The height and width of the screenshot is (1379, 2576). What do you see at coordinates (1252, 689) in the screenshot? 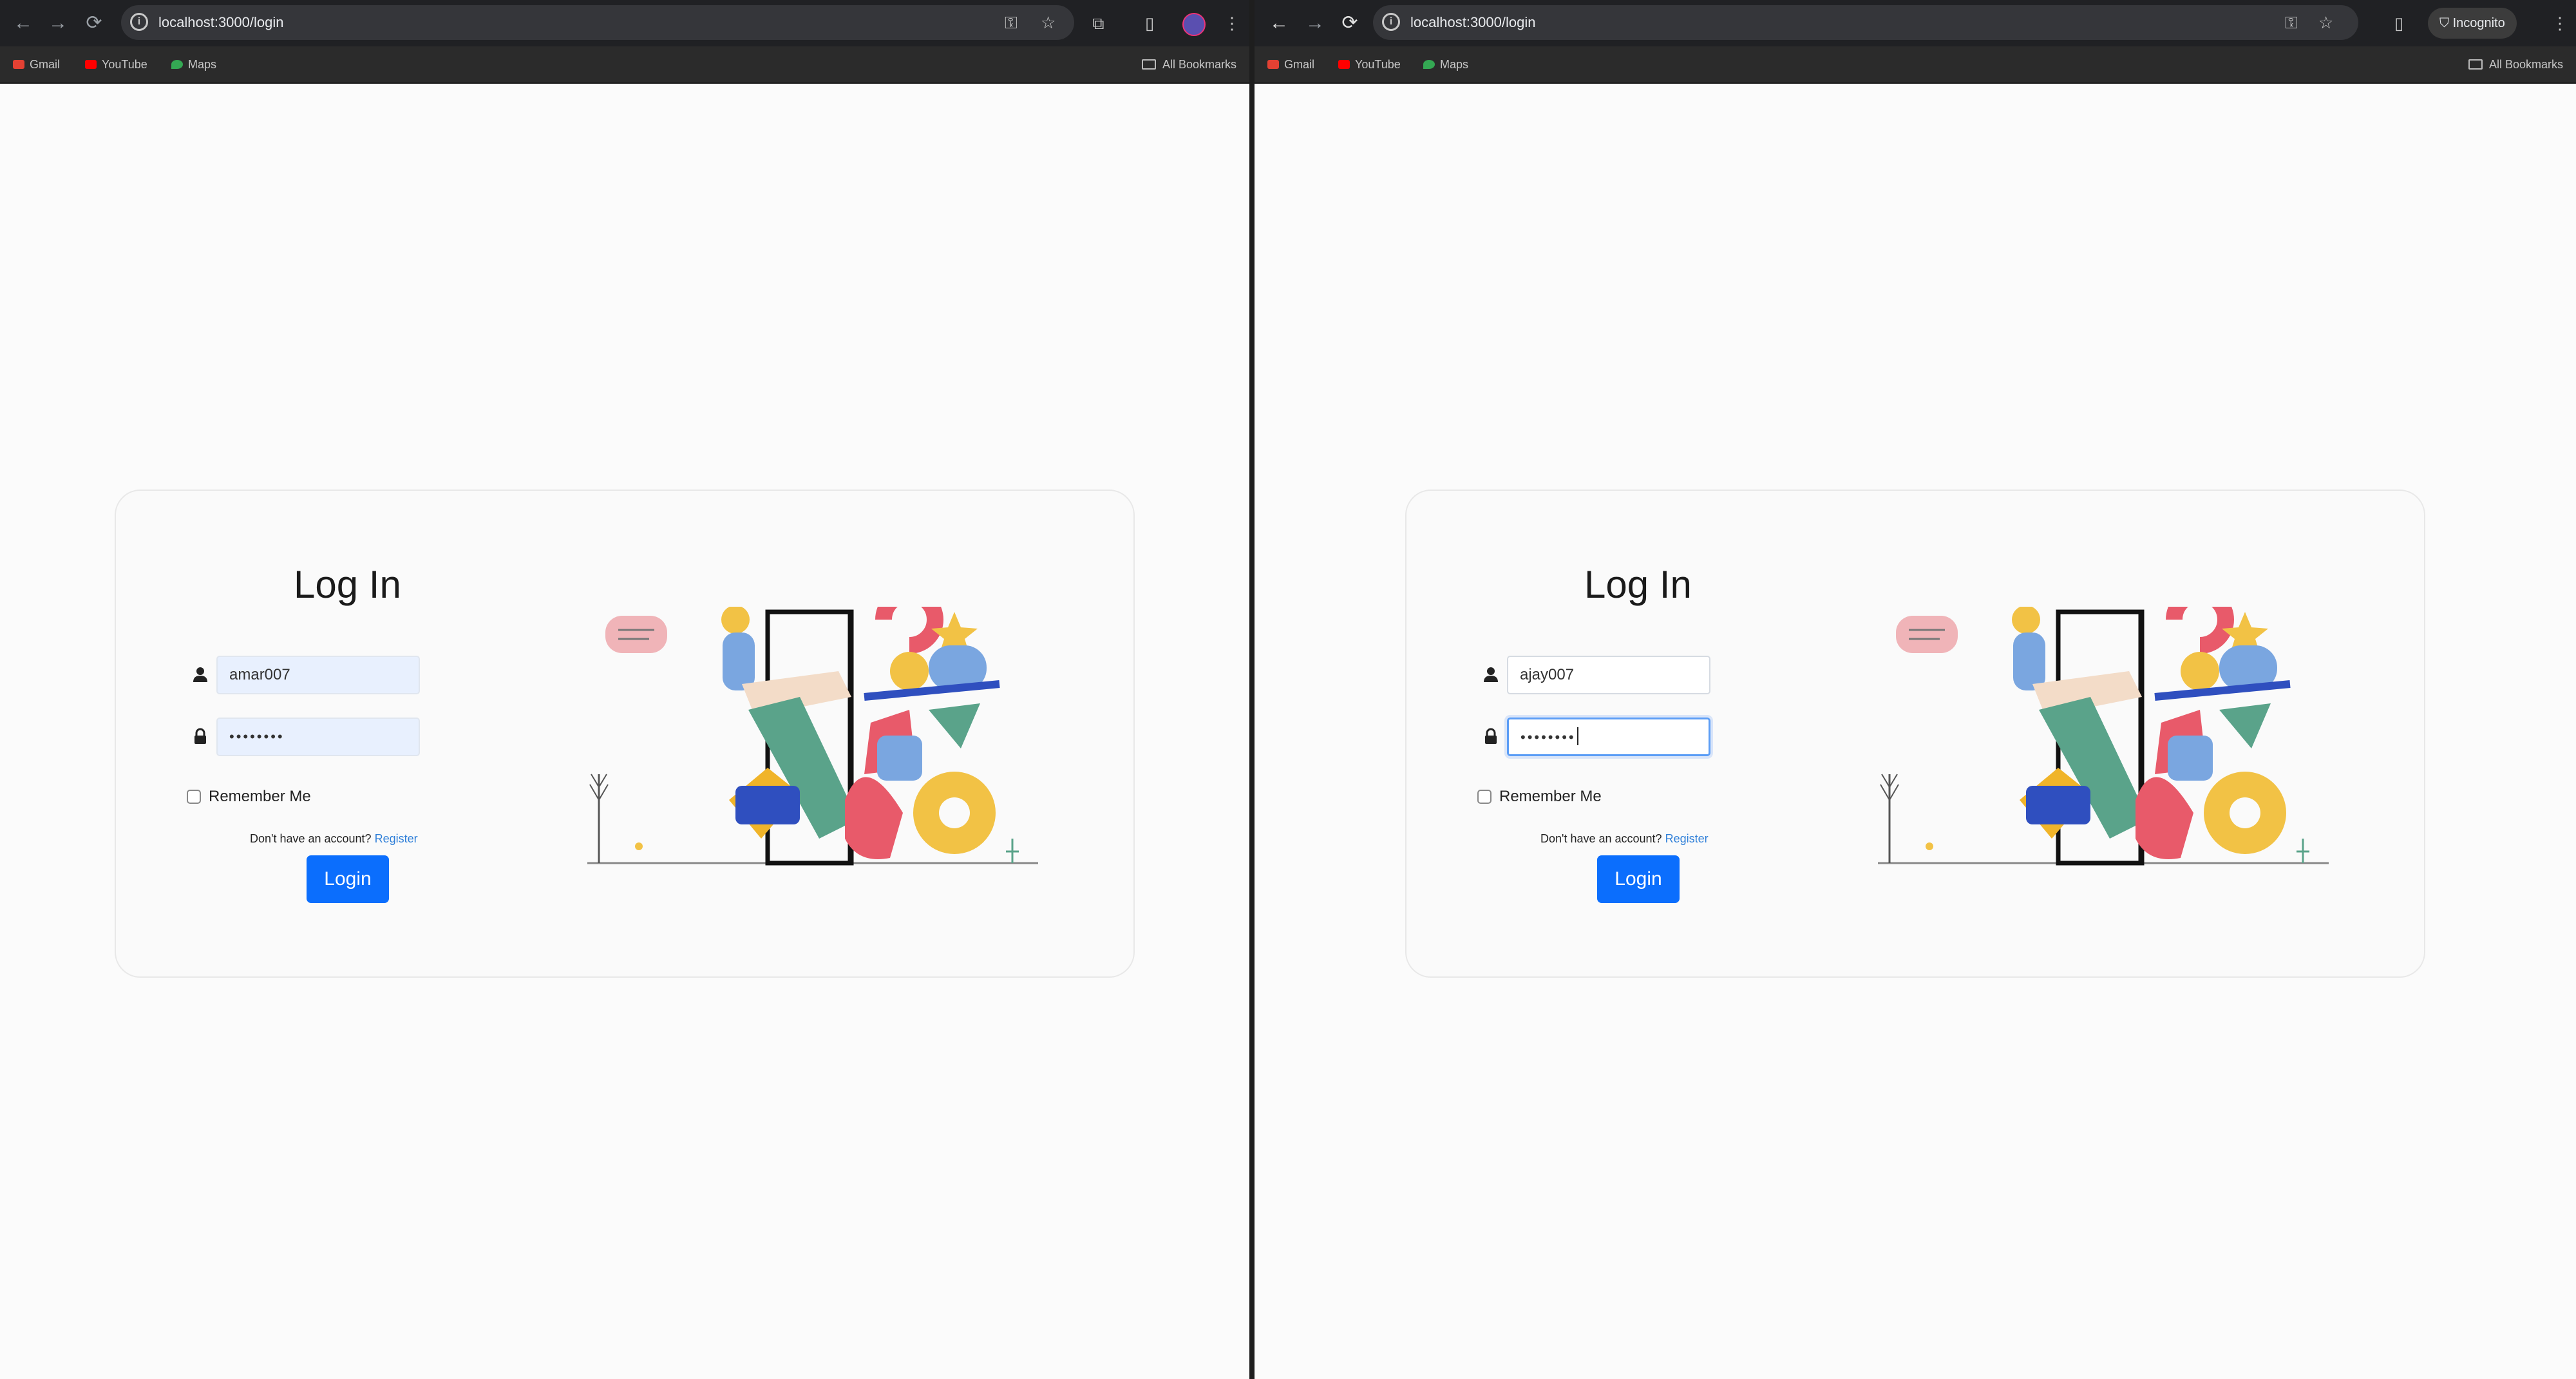
I see `window-divider` at bounding box center [1252, 689].